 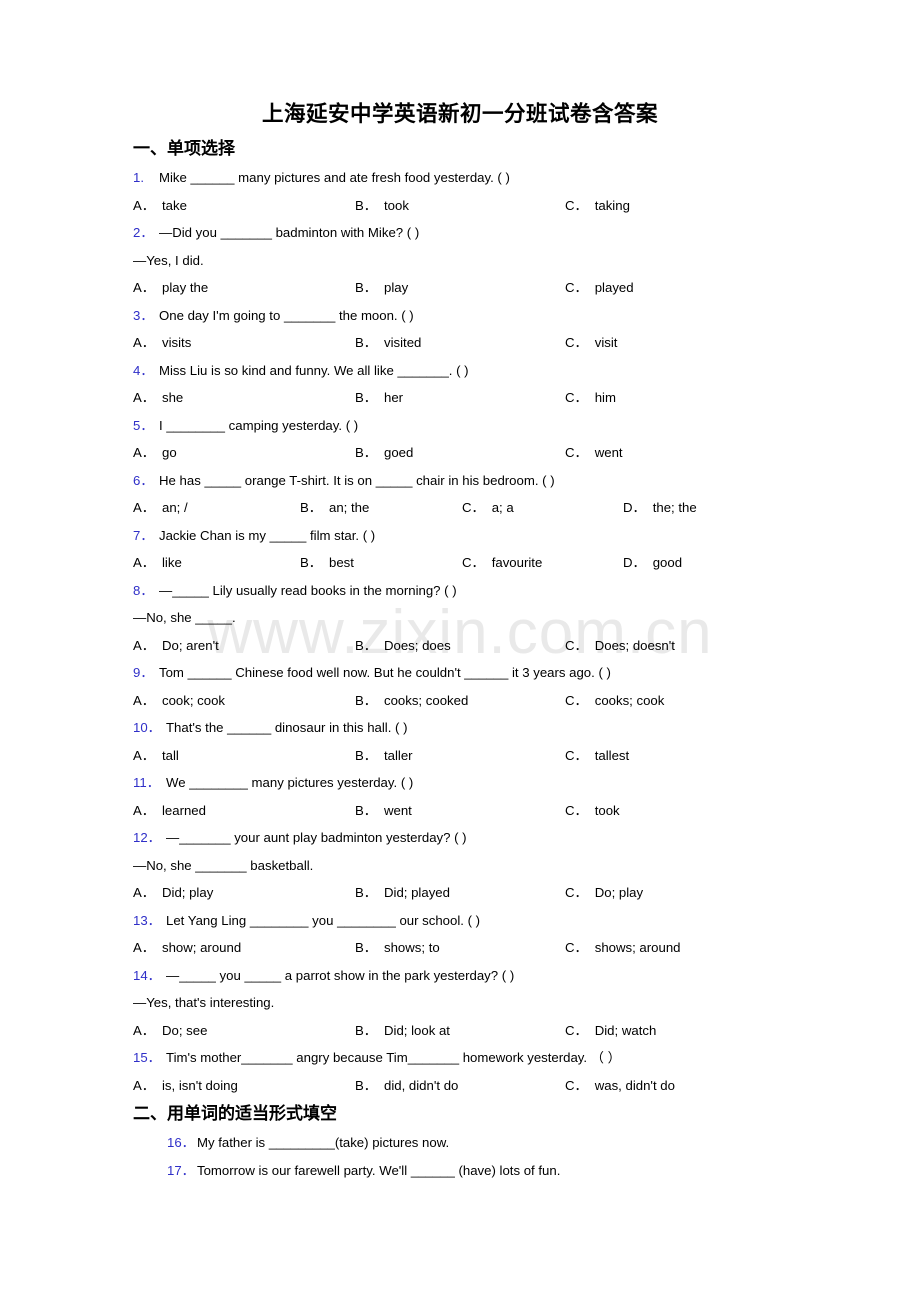 What do you see at coordinates (460, 206) in the screenshot?
I see `option-row: A． take B． took C． taking` at bounding box center [460, 206].